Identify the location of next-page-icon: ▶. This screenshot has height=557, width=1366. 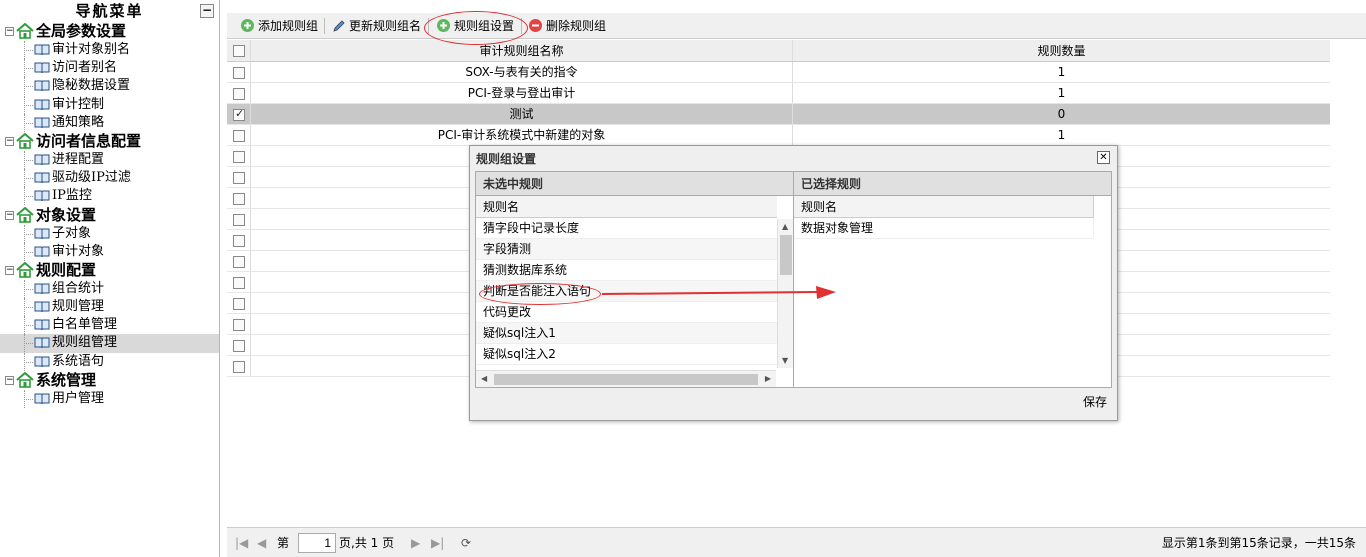
(415, 543).